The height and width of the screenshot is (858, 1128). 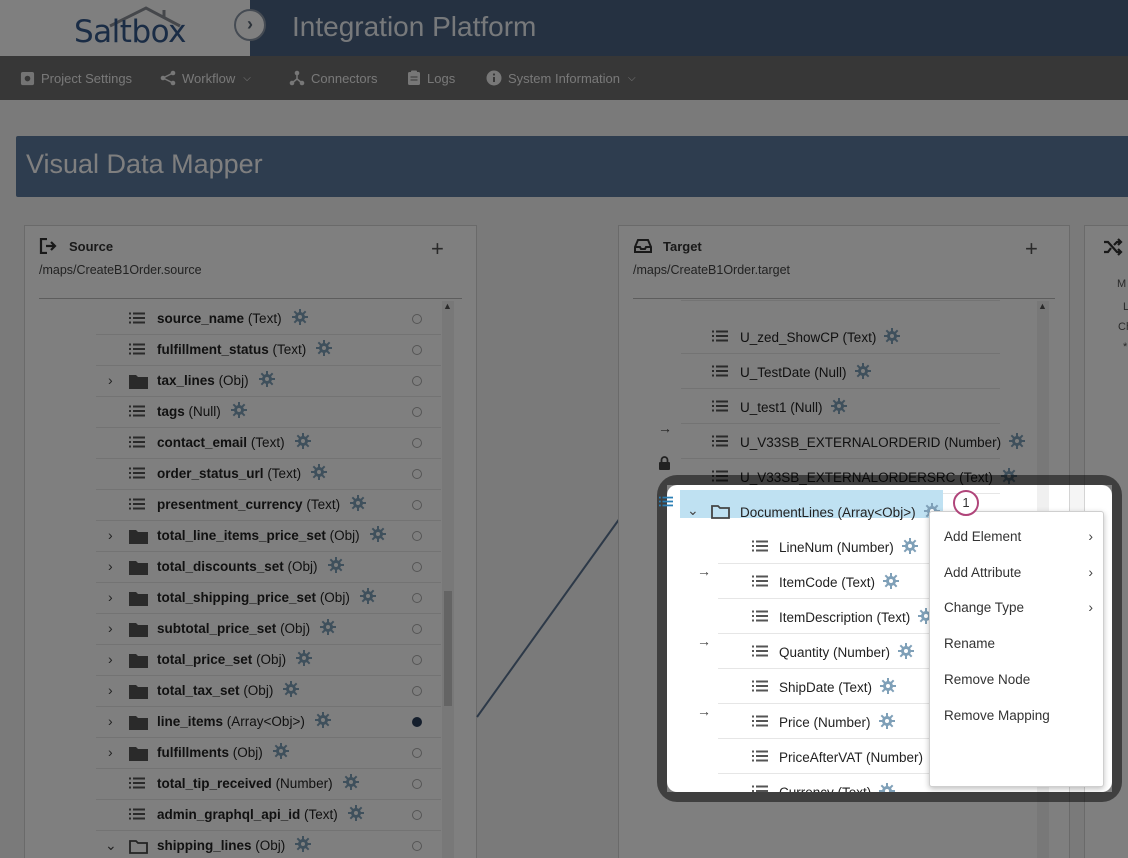 I want to click on target-tree-row: U_test1 (Null), so click(x=840, y=406).